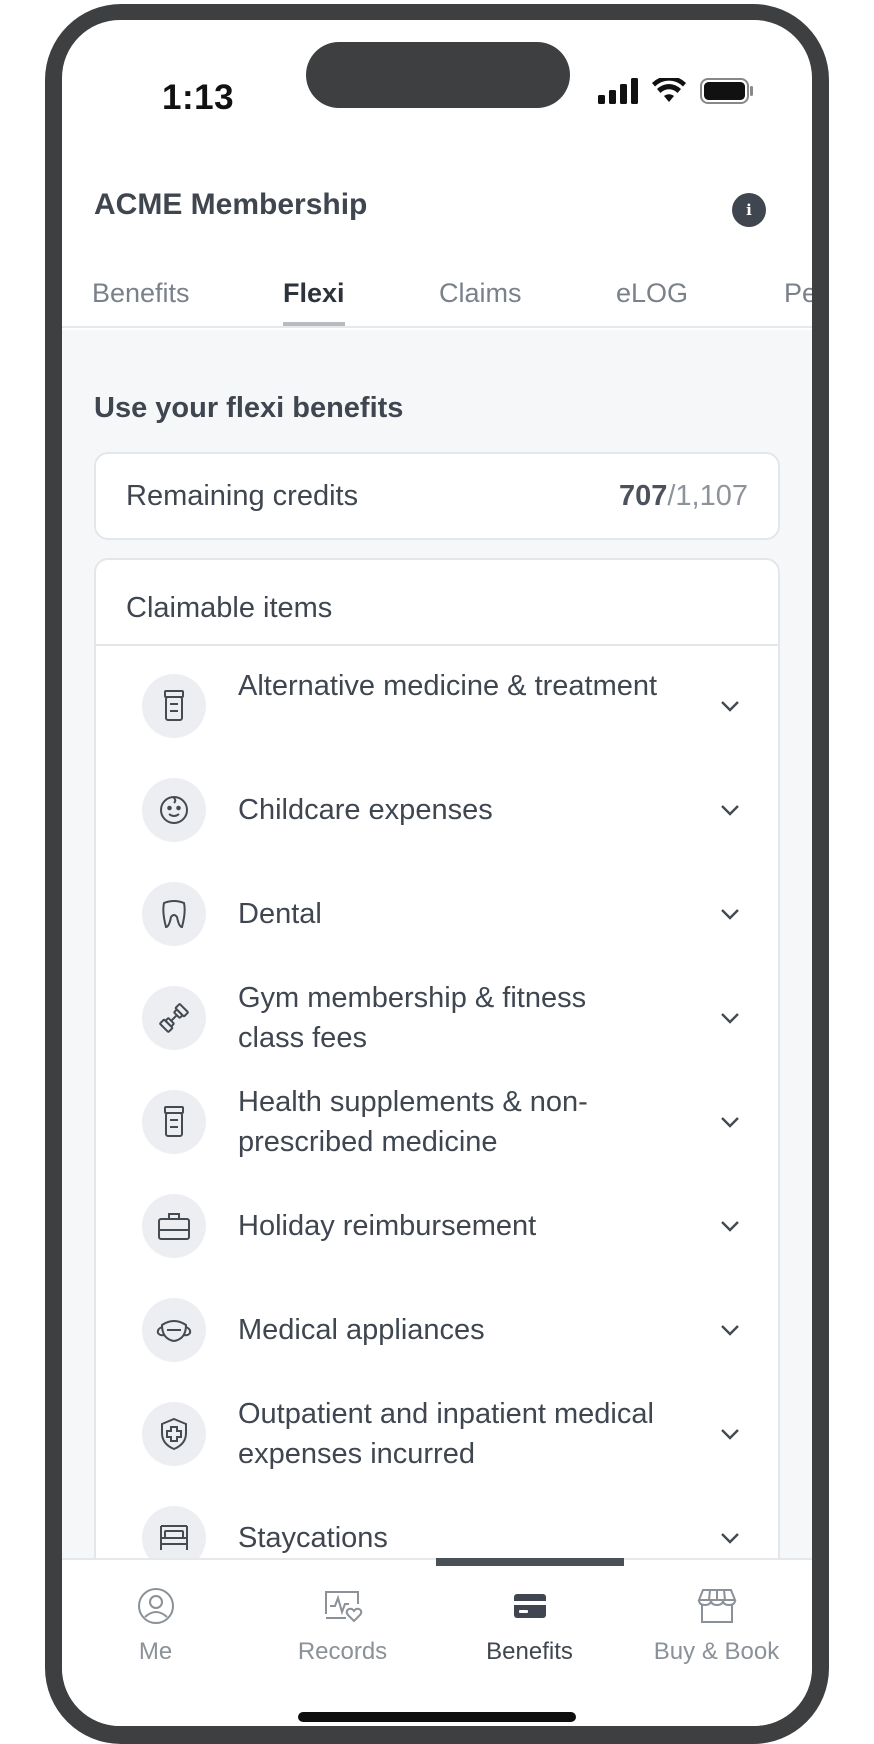 This screenshot has width=874, height=1744. Describe the element at coordinates (437, 1717) in the screenshot. I see `home-indicator` at that location.